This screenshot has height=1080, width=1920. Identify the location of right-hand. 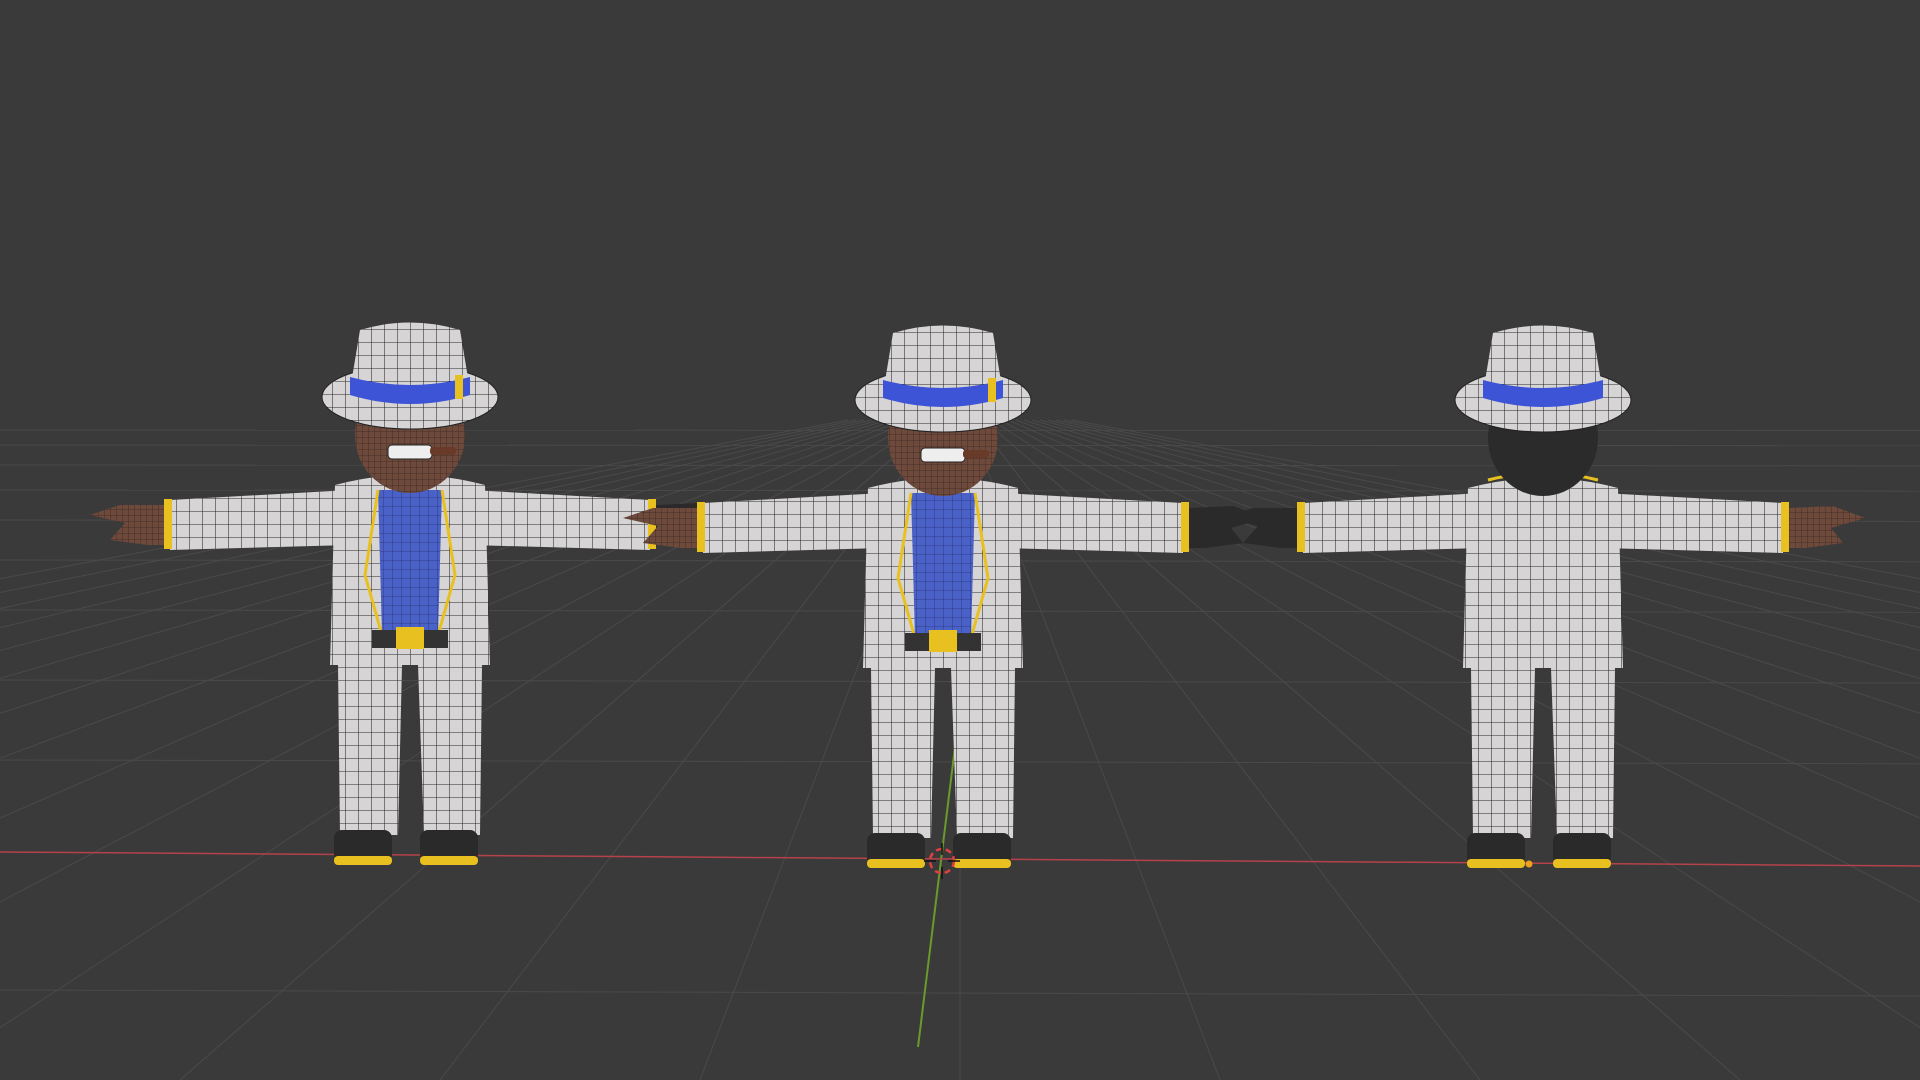
(1827, 527).